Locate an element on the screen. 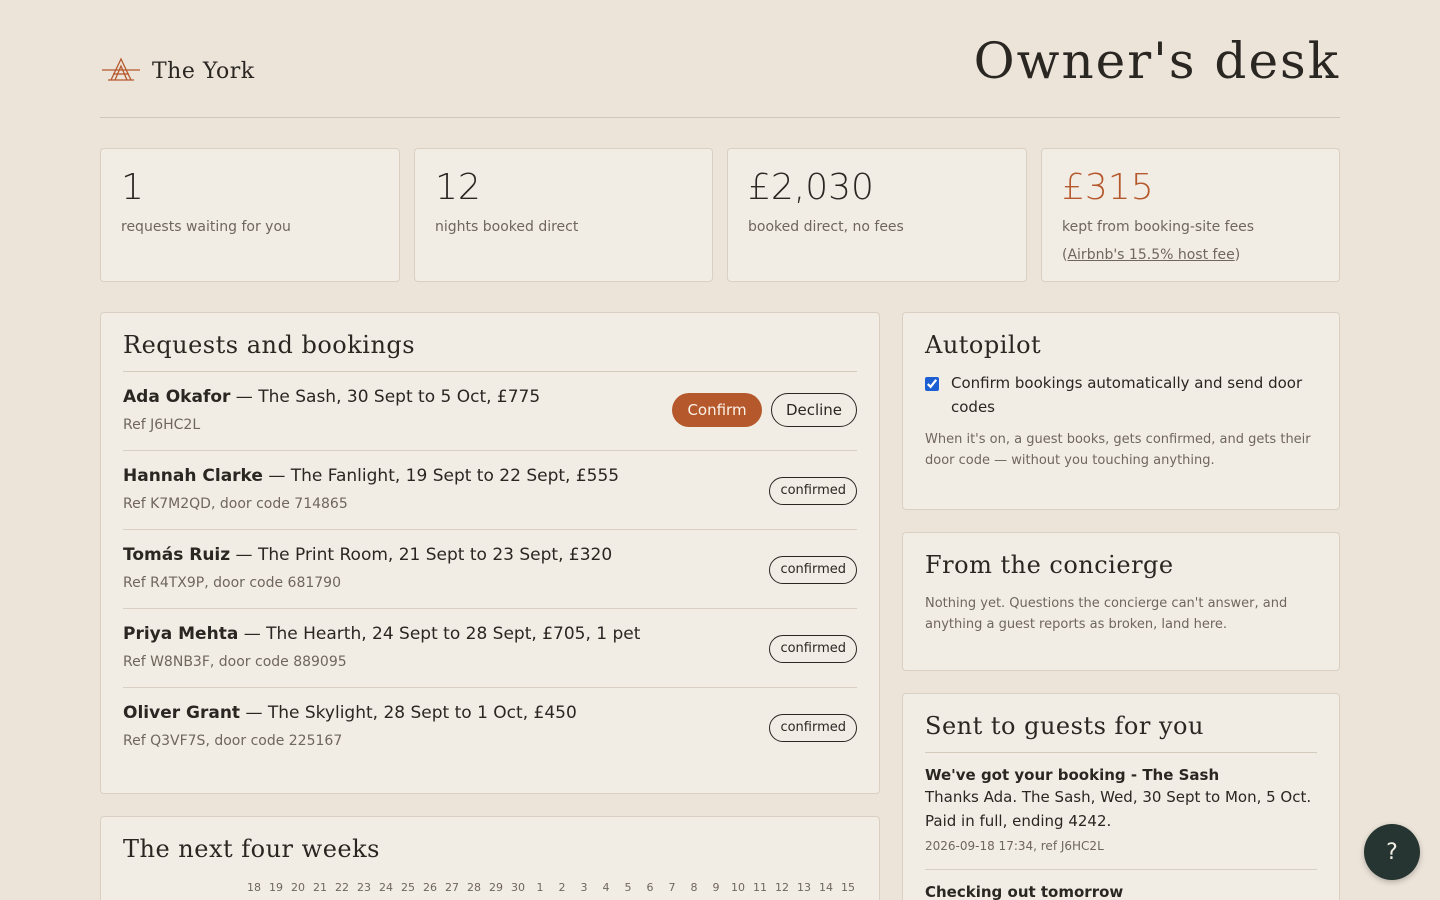 The width and height of the screenshot is (1440, 900). calendar-day-label: 12 is located at coordinates (782, 887).